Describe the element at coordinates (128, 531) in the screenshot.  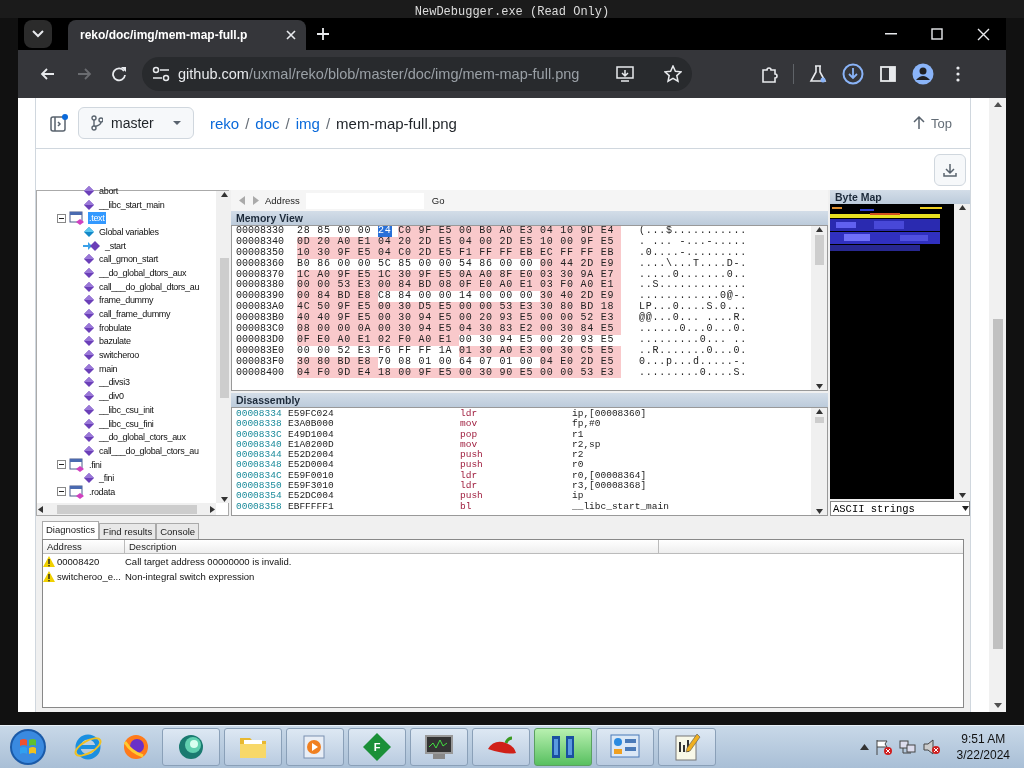
I see `panel-tab: Find results` at that location.